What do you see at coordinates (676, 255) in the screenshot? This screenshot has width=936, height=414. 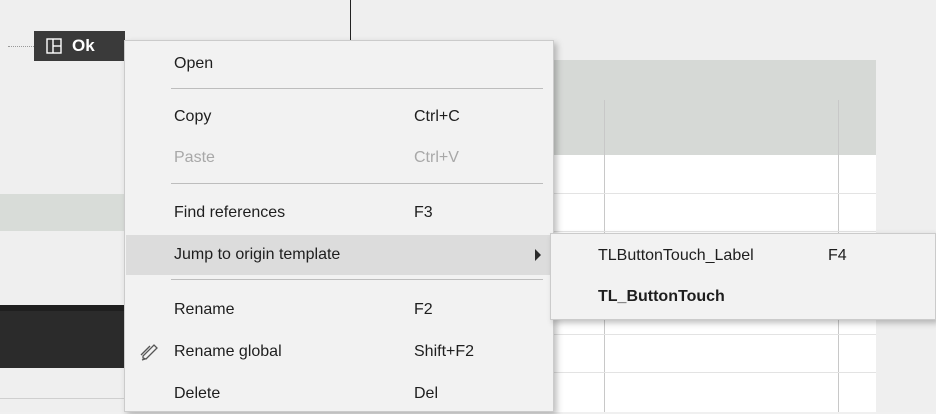 I see `submenu-item-label: TLButtonTouch_Label` at bounding box center [676, 255].